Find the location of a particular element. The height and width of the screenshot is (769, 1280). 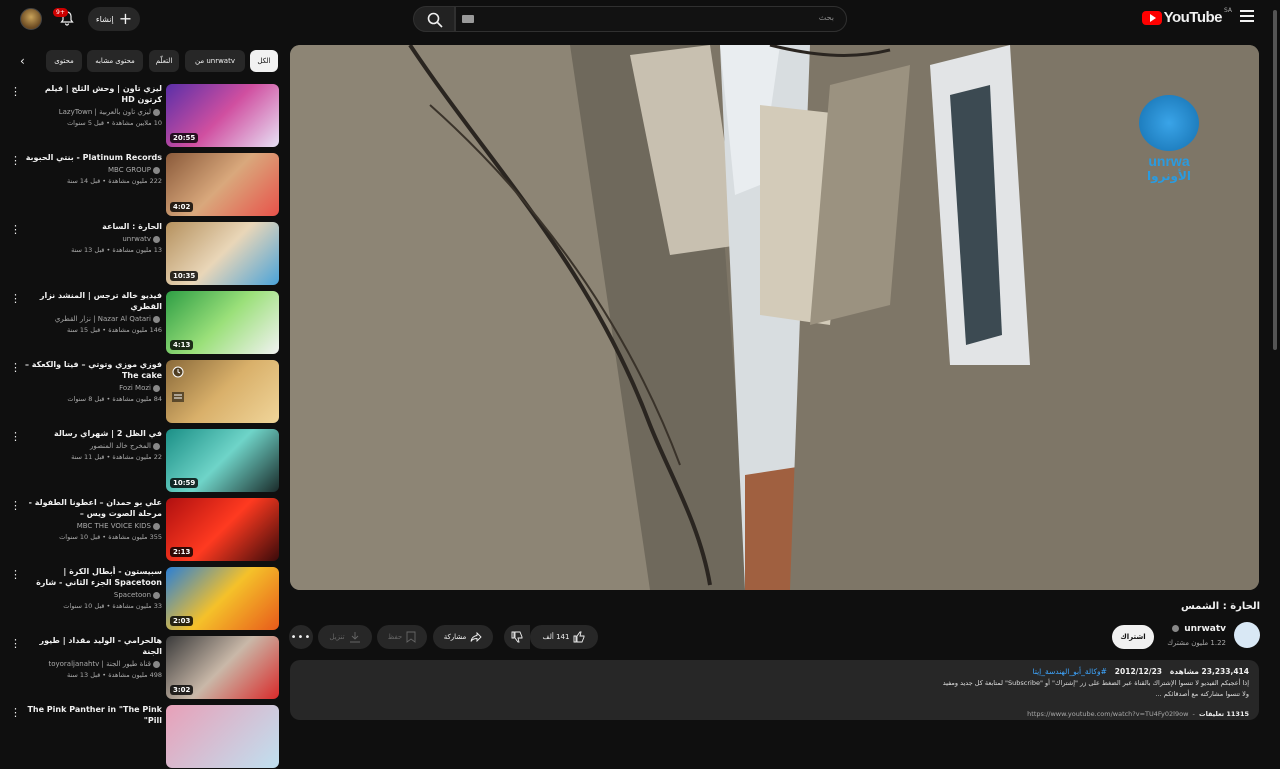

video-thumbnail: 2:13 is located at coordinates (222, 529).